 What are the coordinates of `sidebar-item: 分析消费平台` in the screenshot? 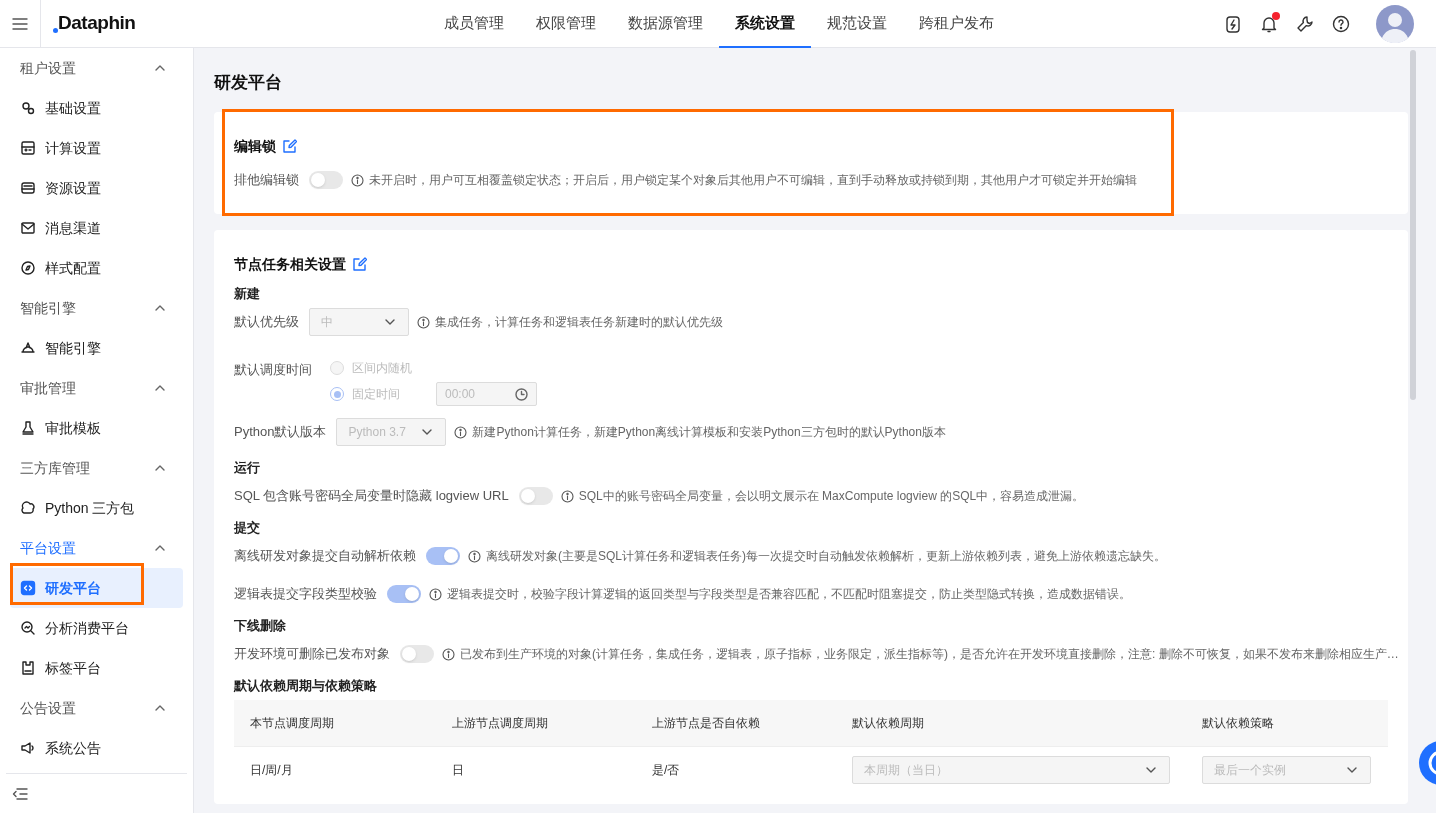 It's located at (96, 628).